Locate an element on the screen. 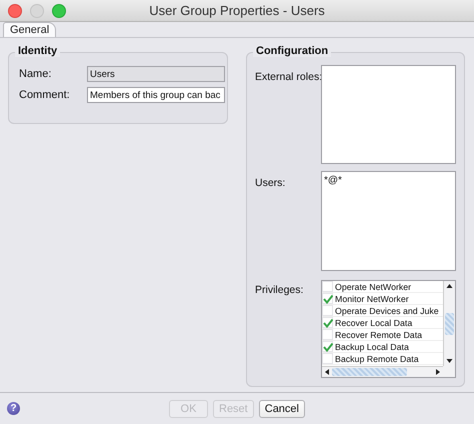  horizontal-scrollbar is located at coordinates (382, 371).